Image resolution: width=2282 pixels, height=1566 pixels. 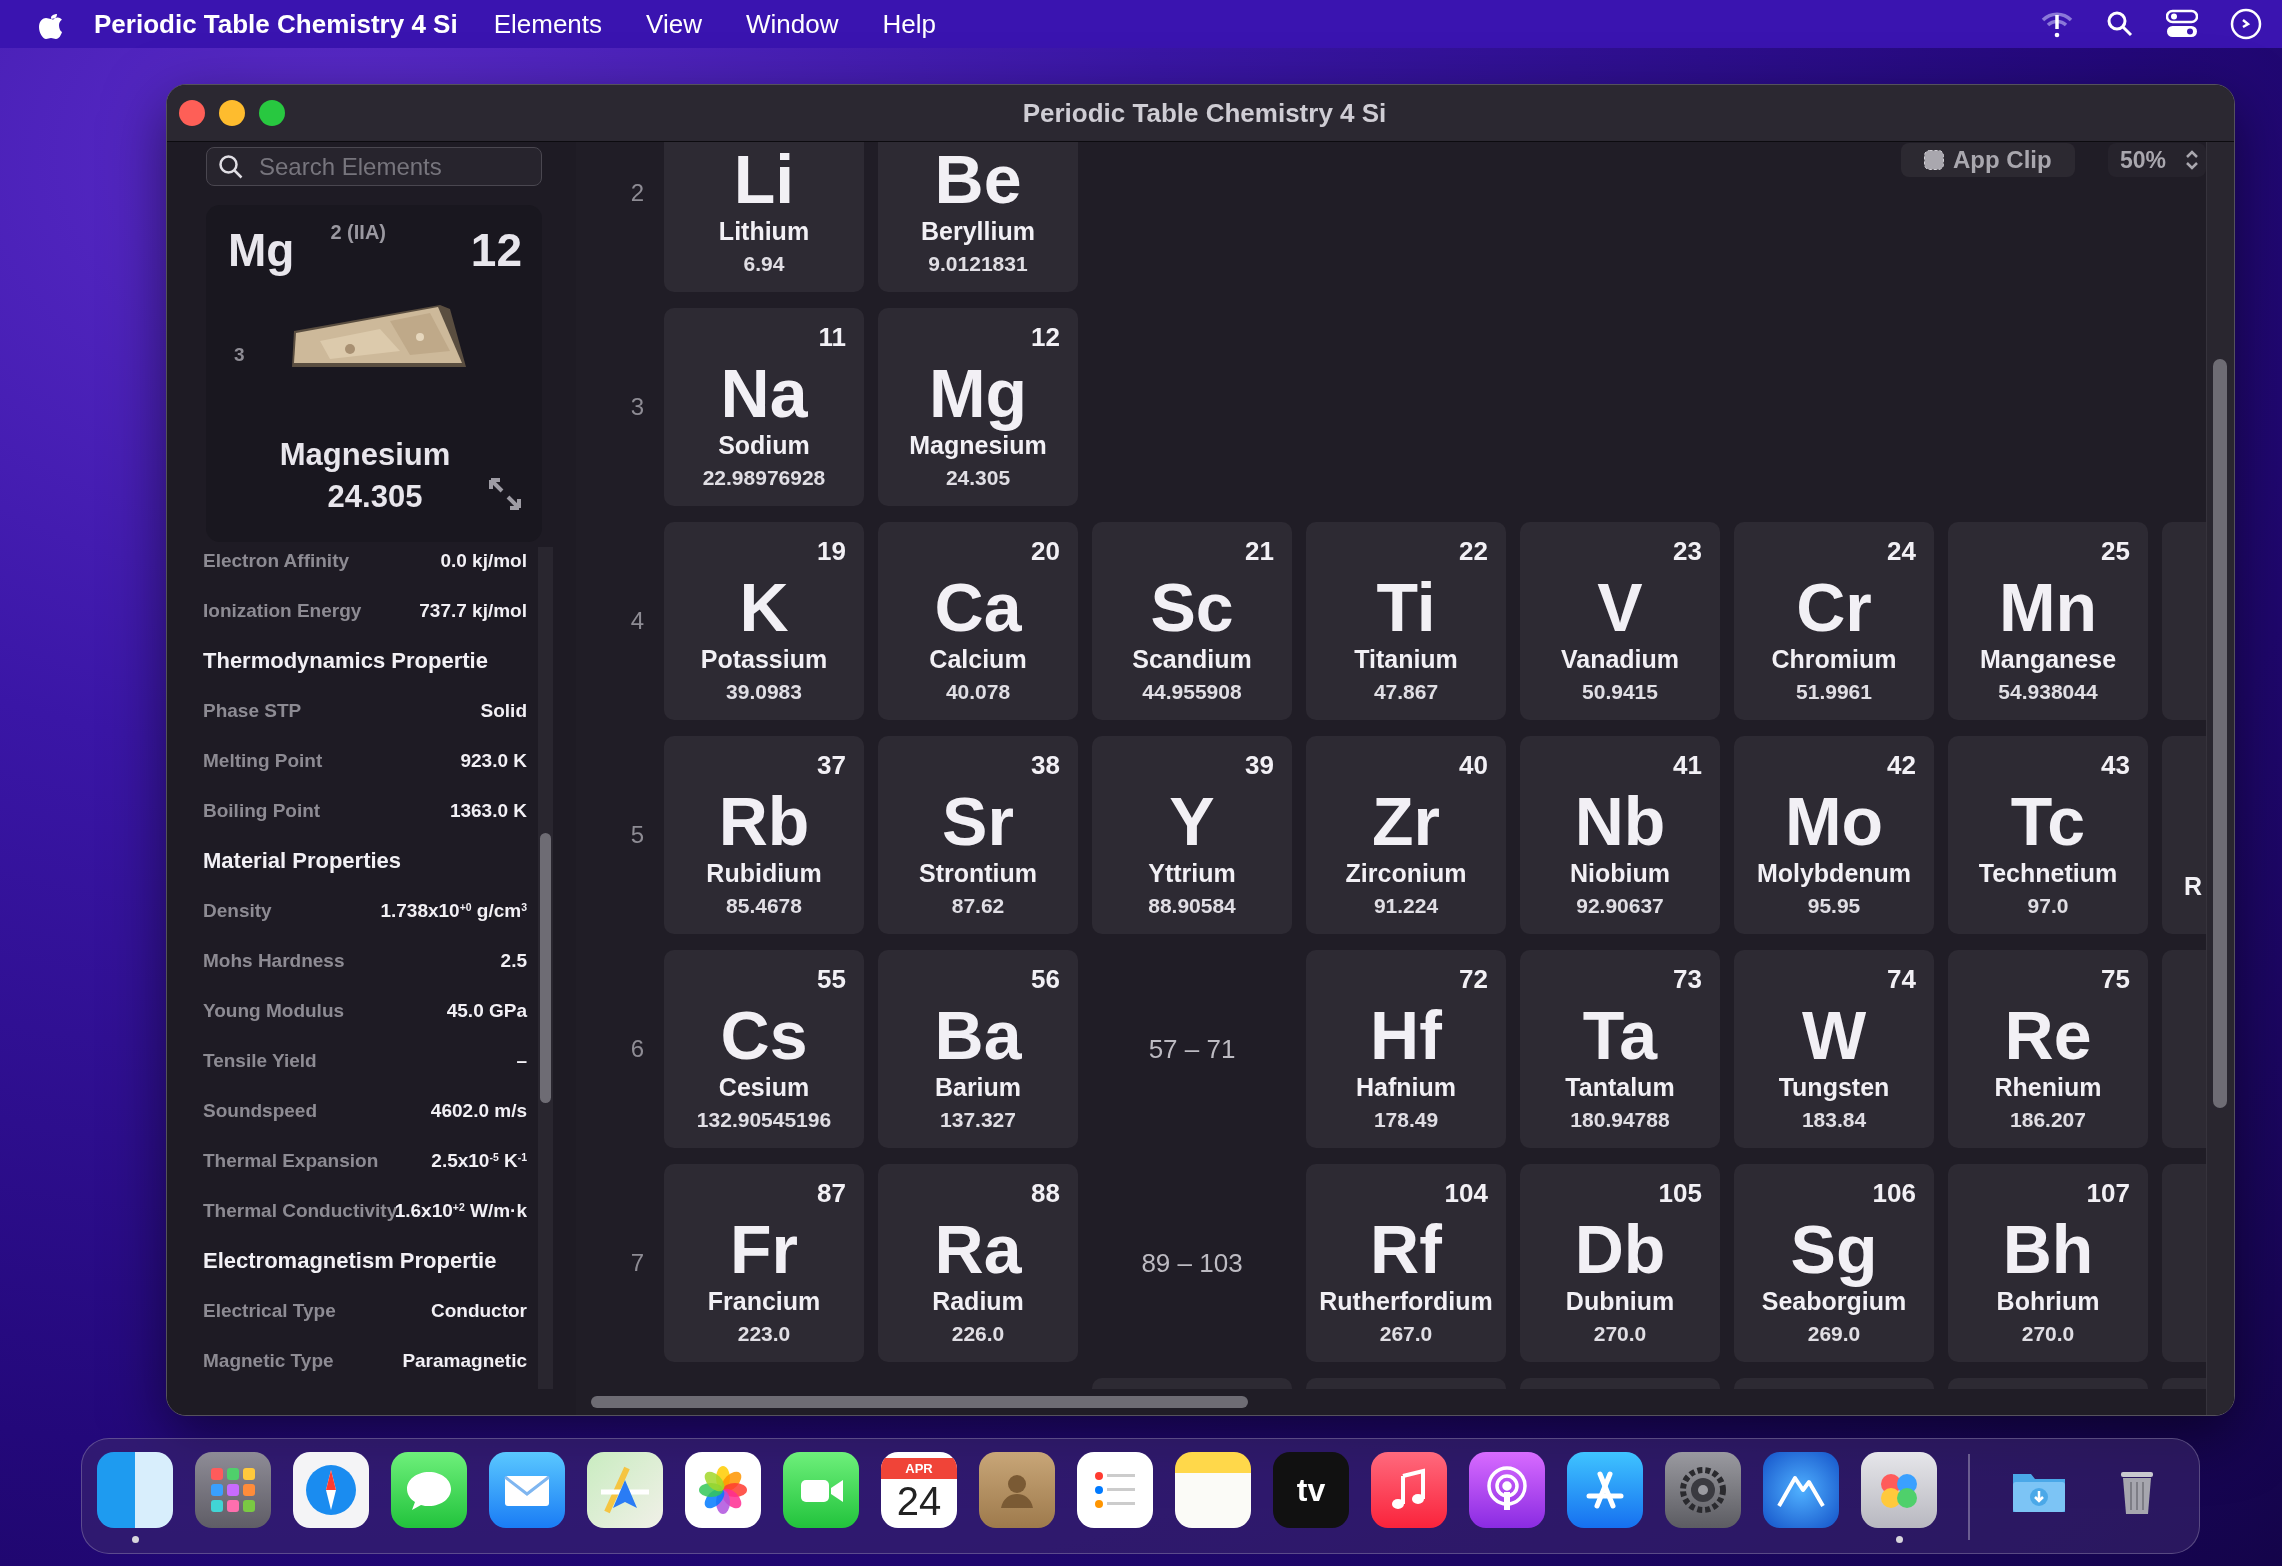 I want to click on zoom-button, so click(x=272, y=113).